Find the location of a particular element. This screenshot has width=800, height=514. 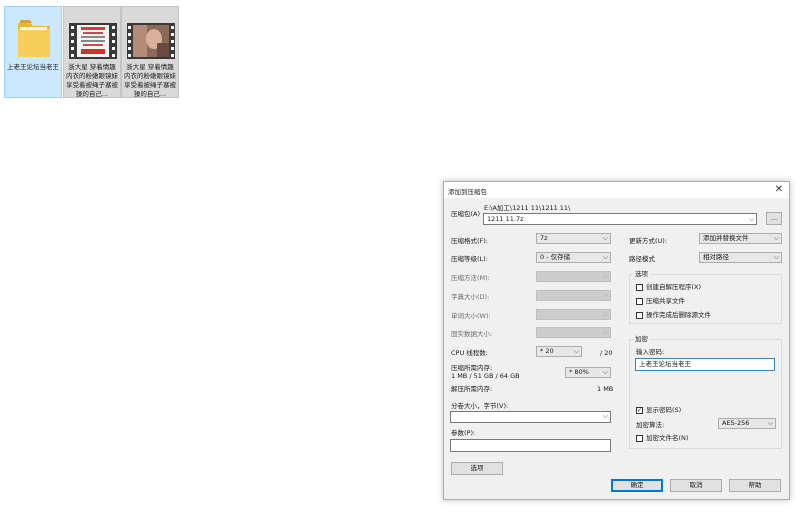

archive-label: 压缩包(A) is located at coordinates (466, 214).